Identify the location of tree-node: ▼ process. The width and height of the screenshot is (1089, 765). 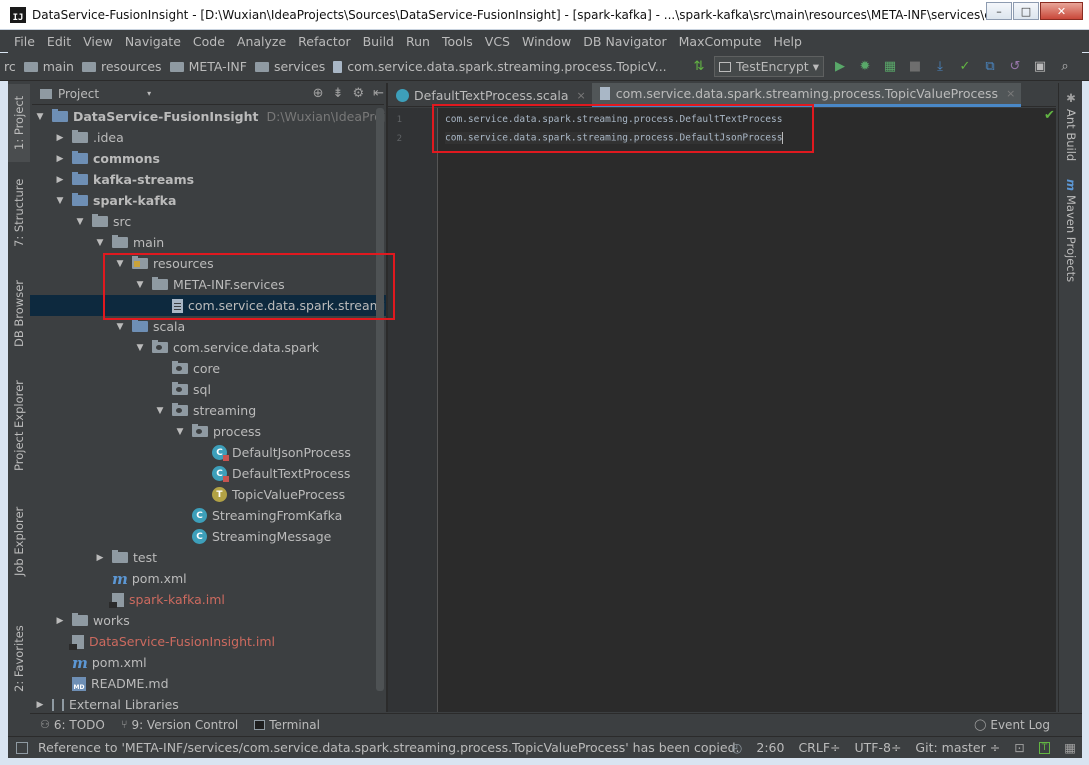
(145, 431).